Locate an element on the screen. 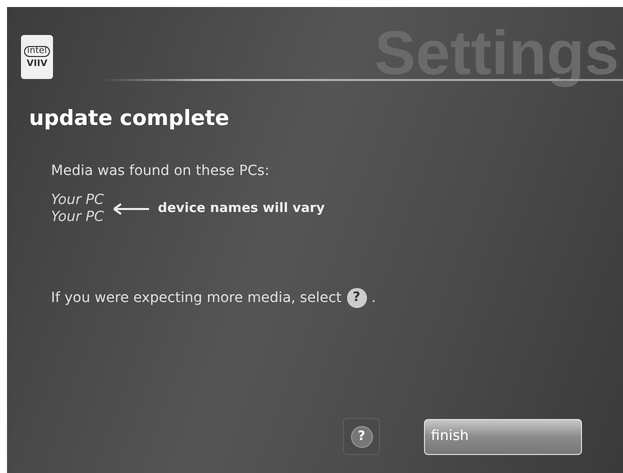 The height and width of the screenshot is (473, 623). help-icon: ? is located at coordinates (356, 298).